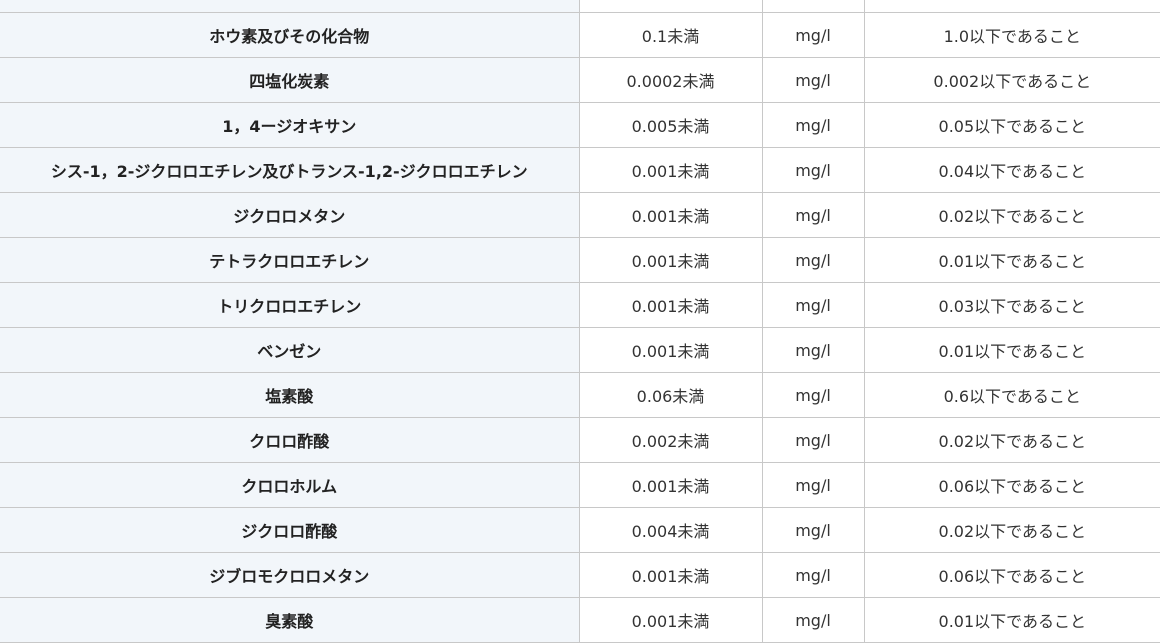  I want to click on substance-name-cell: ベンゼン, so click(290, 350).